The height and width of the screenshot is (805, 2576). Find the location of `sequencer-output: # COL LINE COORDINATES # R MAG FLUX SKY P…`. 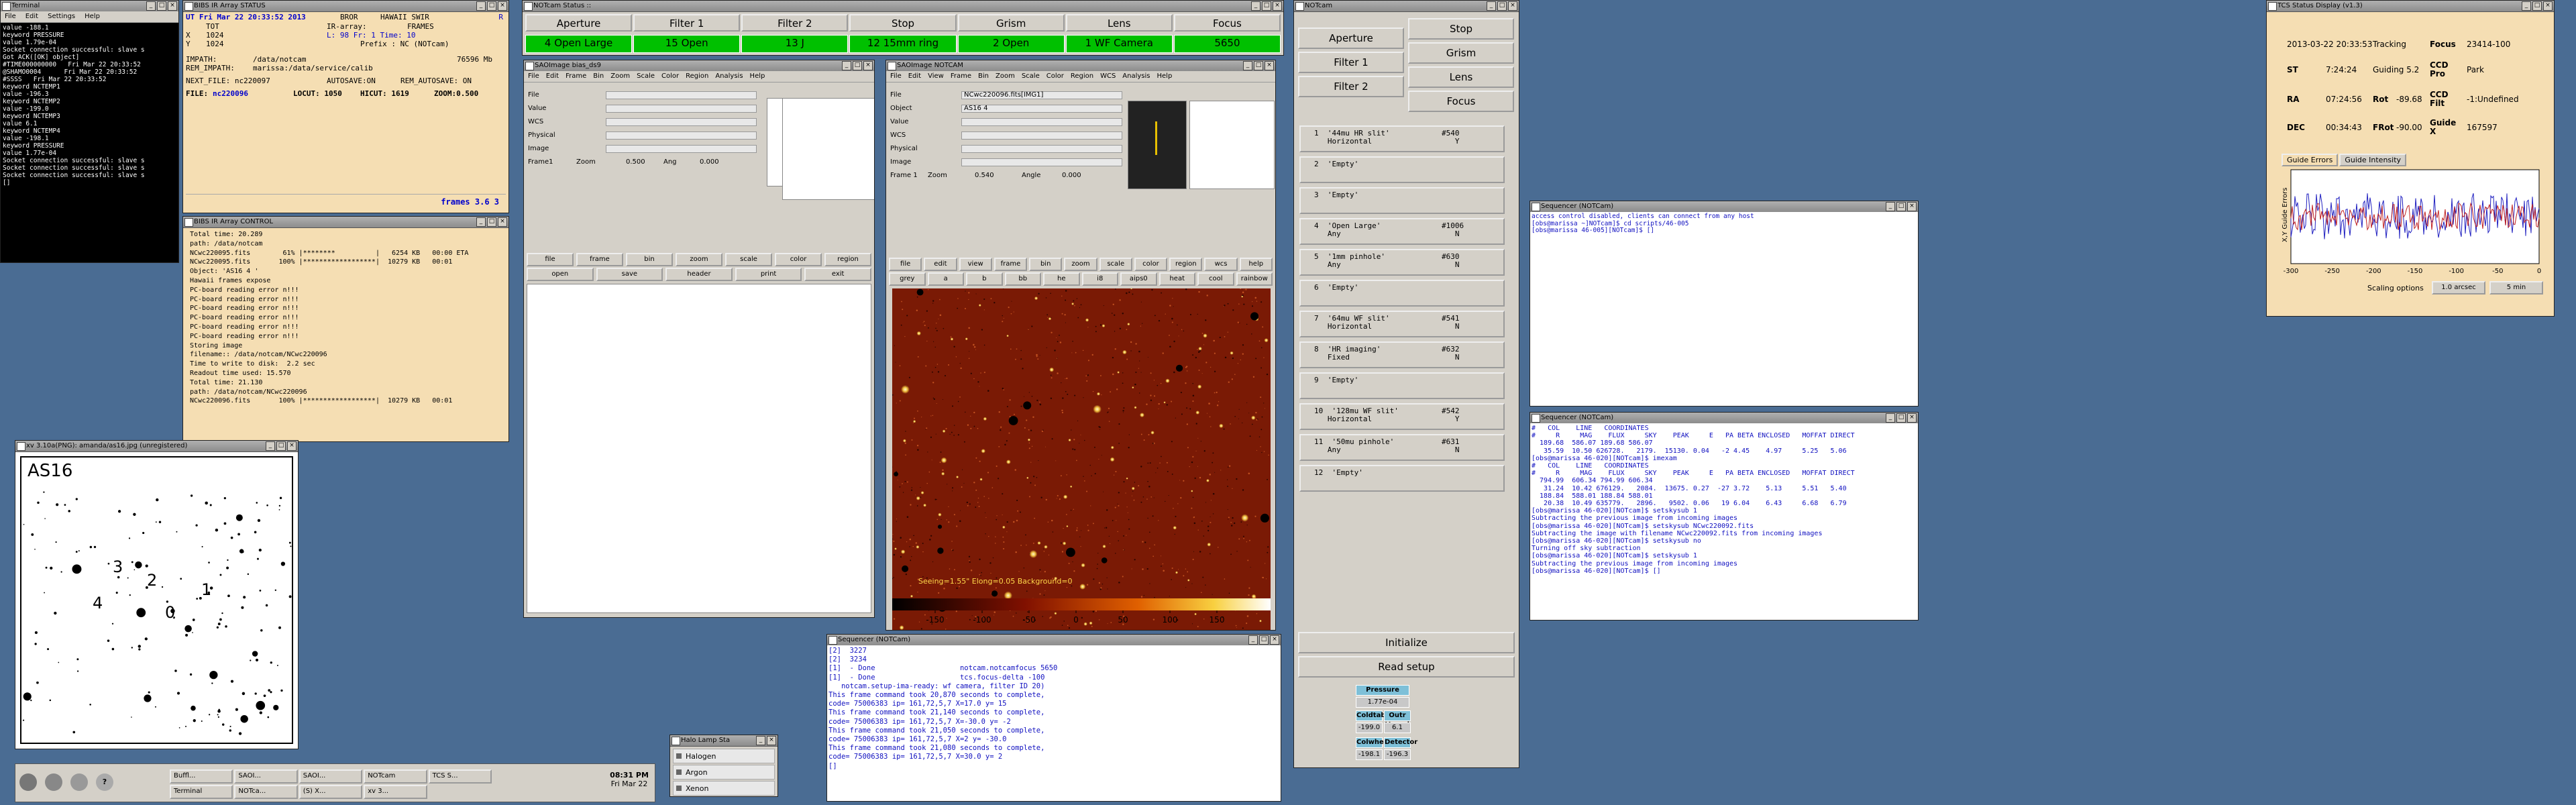

sequencer-output: # COL LINE COORDINATES # R MAG FLUX SKY P… is located at coordinates (1724, 521).